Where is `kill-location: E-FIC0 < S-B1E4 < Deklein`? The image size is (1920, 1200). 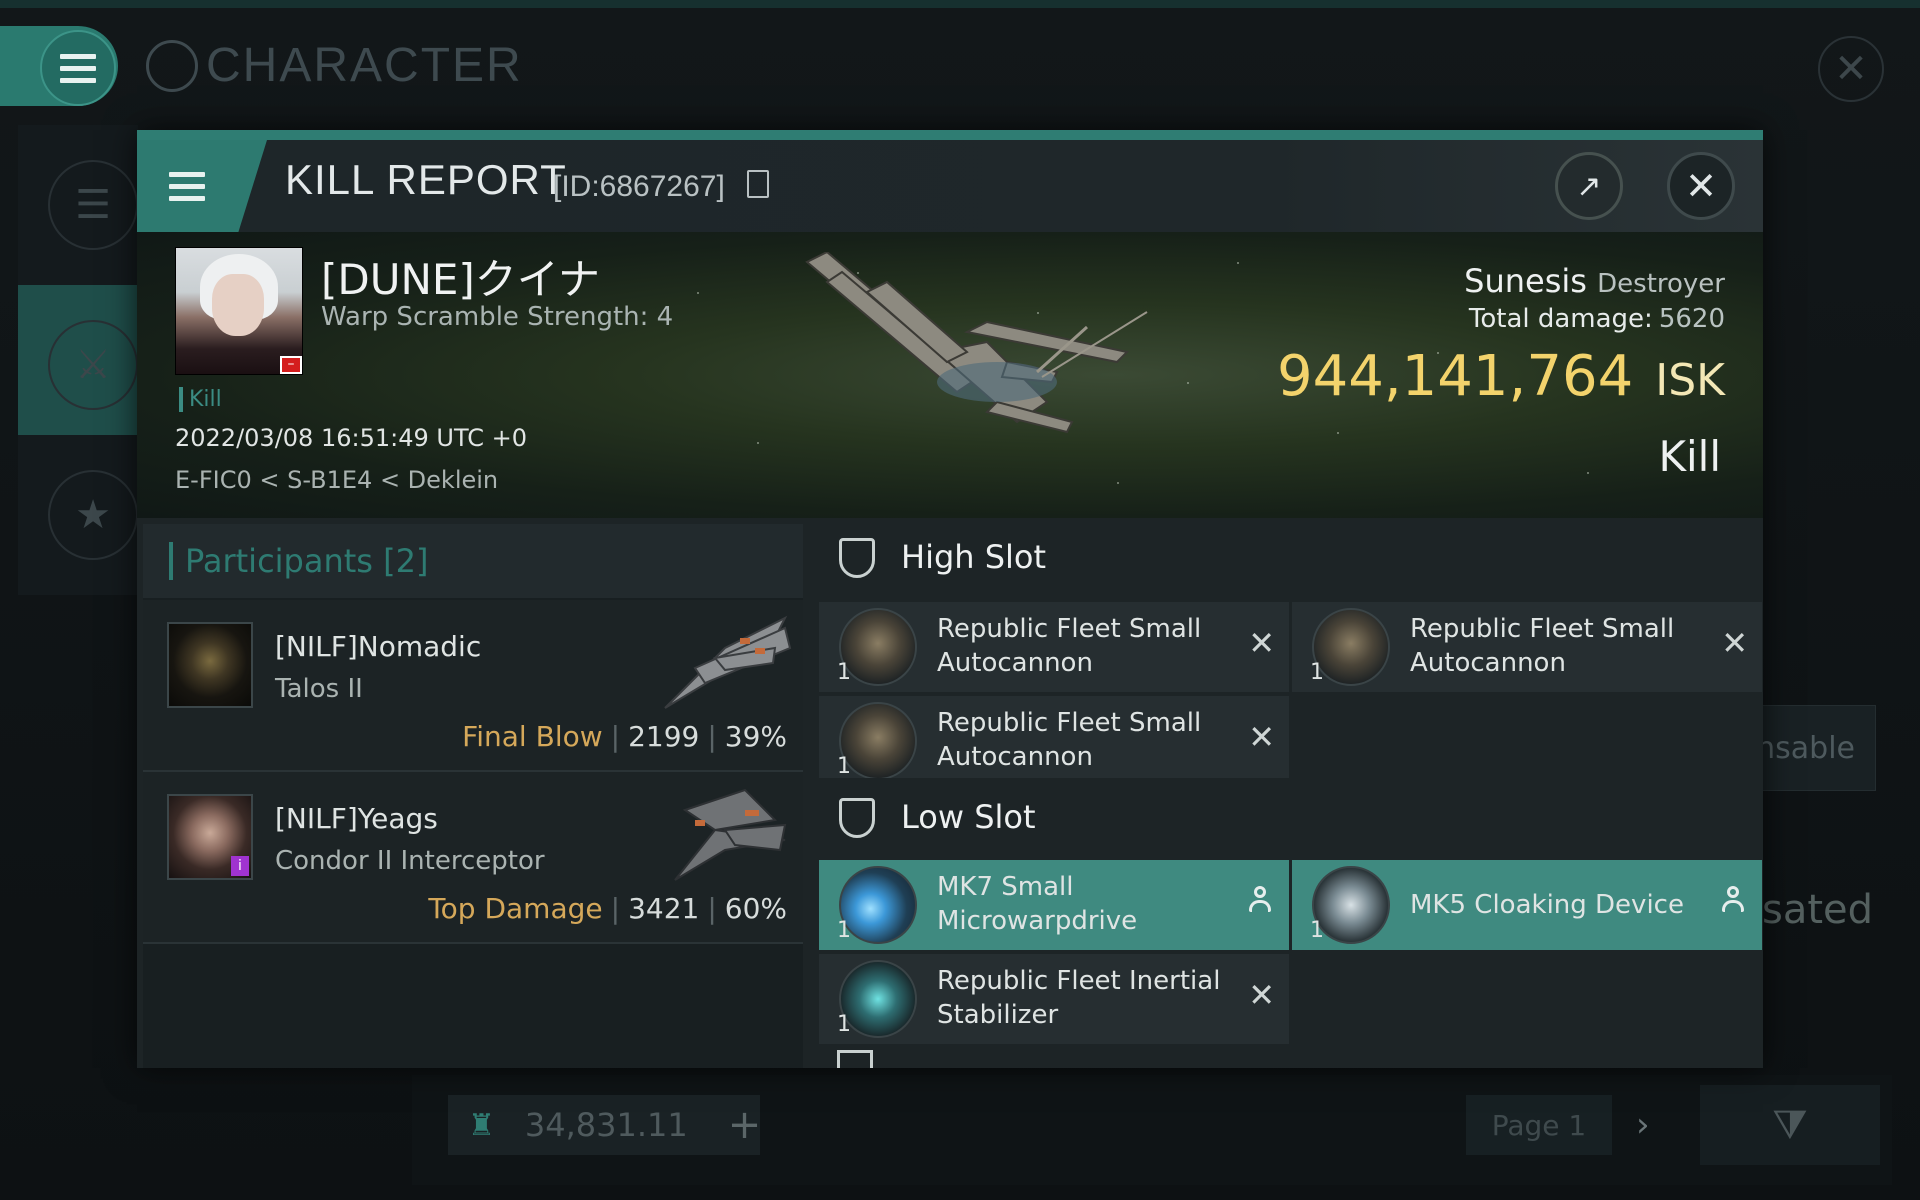
kill-location: E-FIC0 < S-B1E4 < Deklein is located at coordinates (336, 480).